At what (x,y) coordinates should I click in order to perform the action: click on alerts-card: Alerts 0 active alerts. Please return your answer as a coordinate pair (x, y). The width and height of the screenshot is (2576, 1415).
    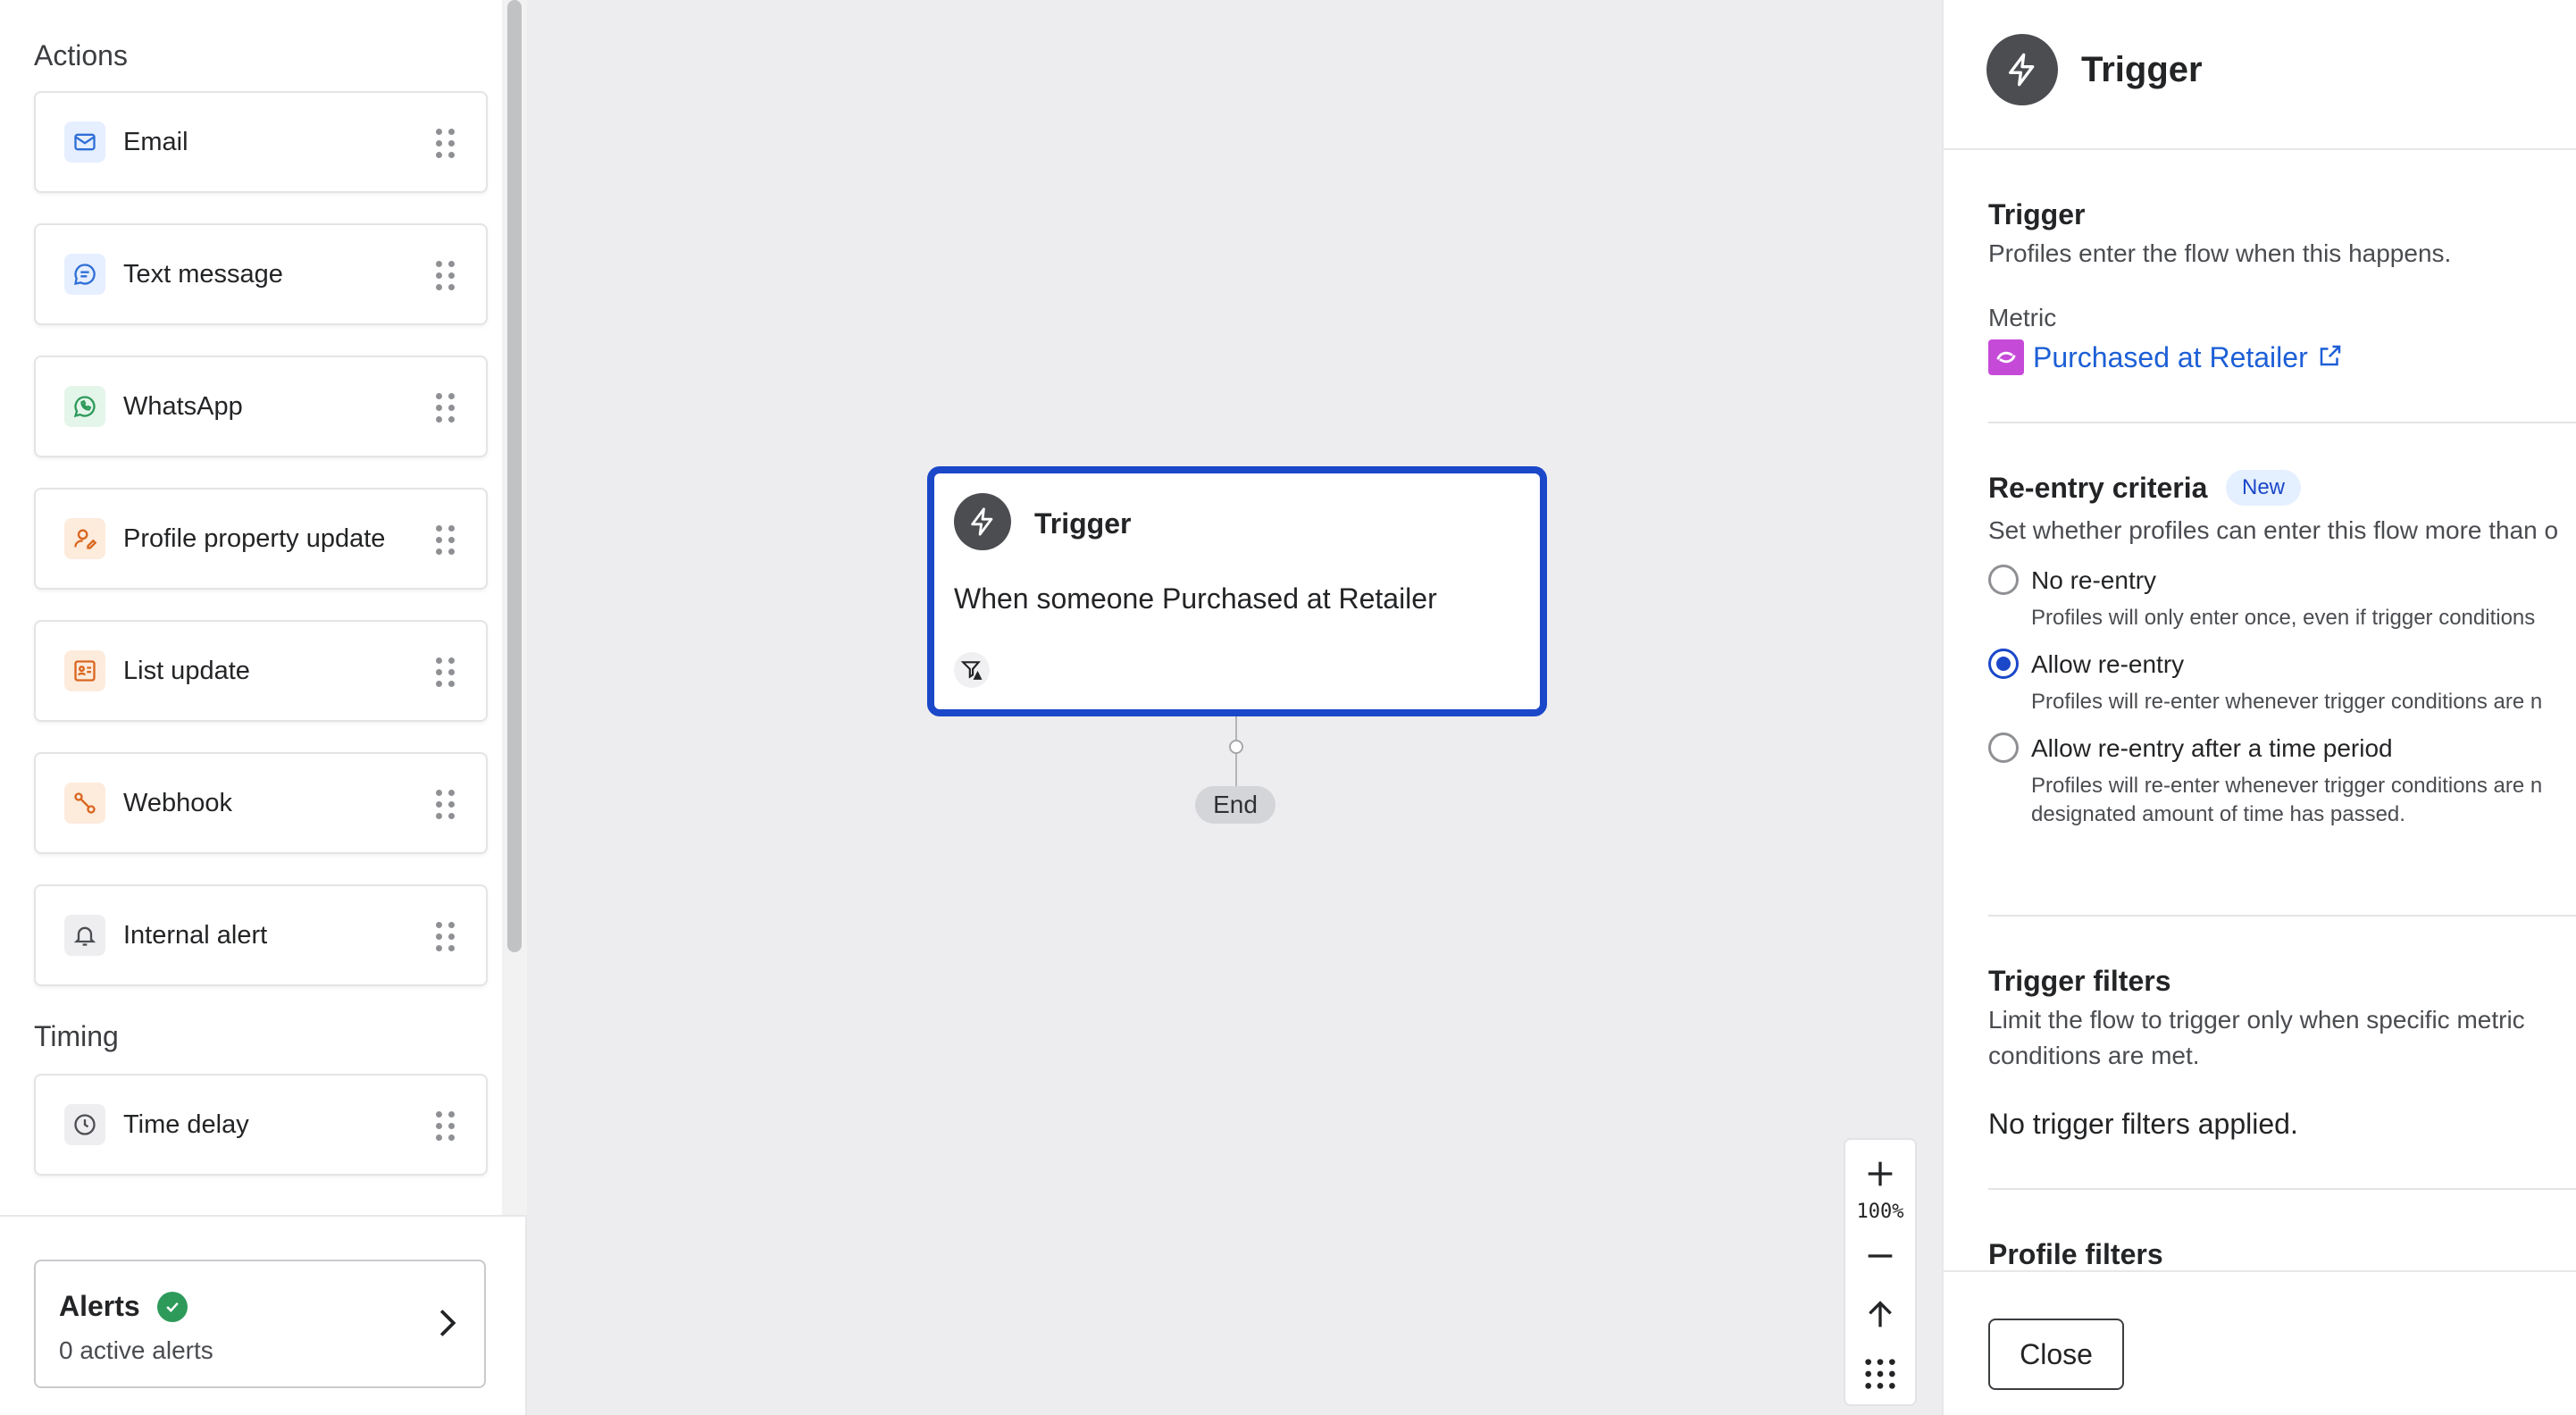
    Looking at the image, I should click on (260, 1324).